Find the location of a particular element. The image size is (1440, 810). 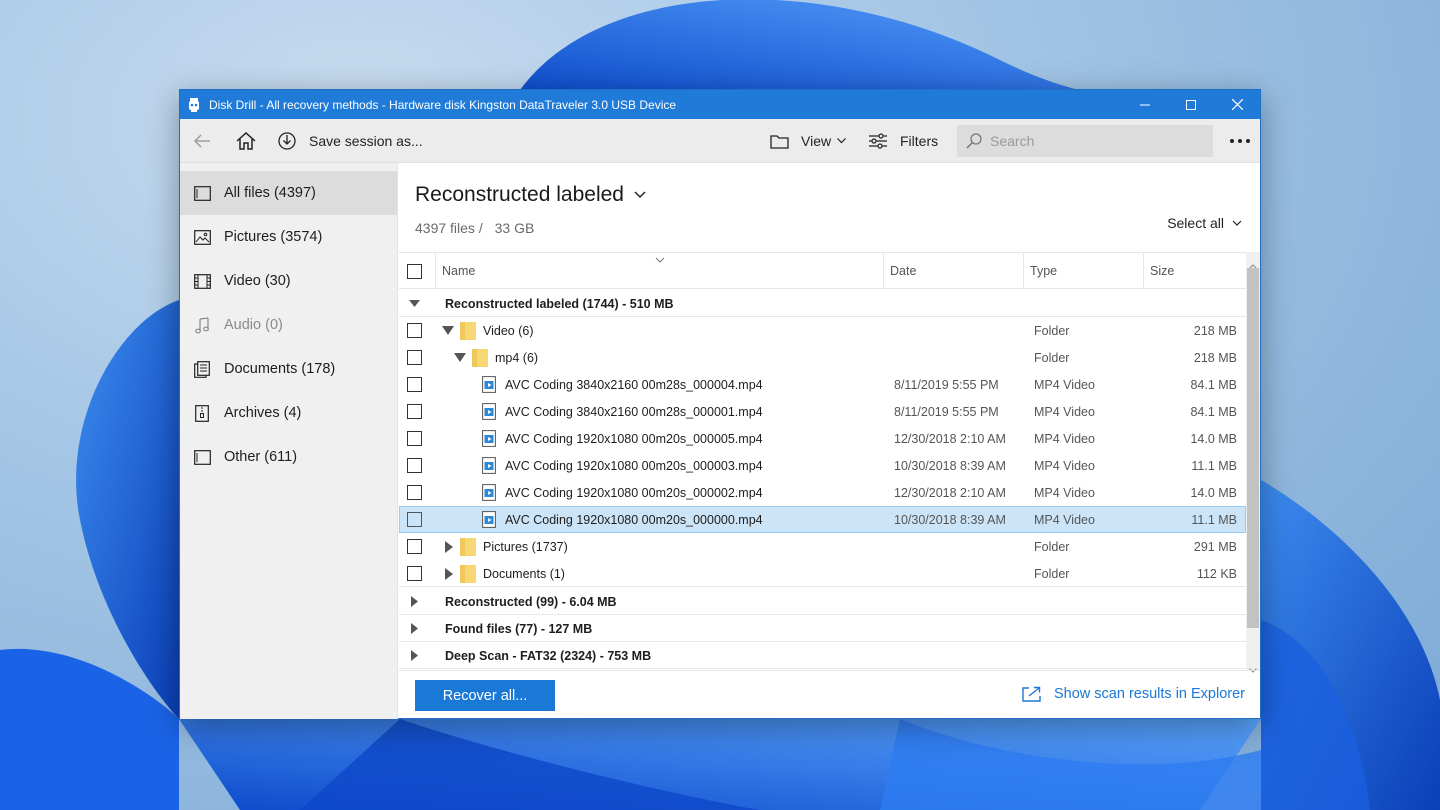

download-circle-icon is located at coordinates (287, 140).